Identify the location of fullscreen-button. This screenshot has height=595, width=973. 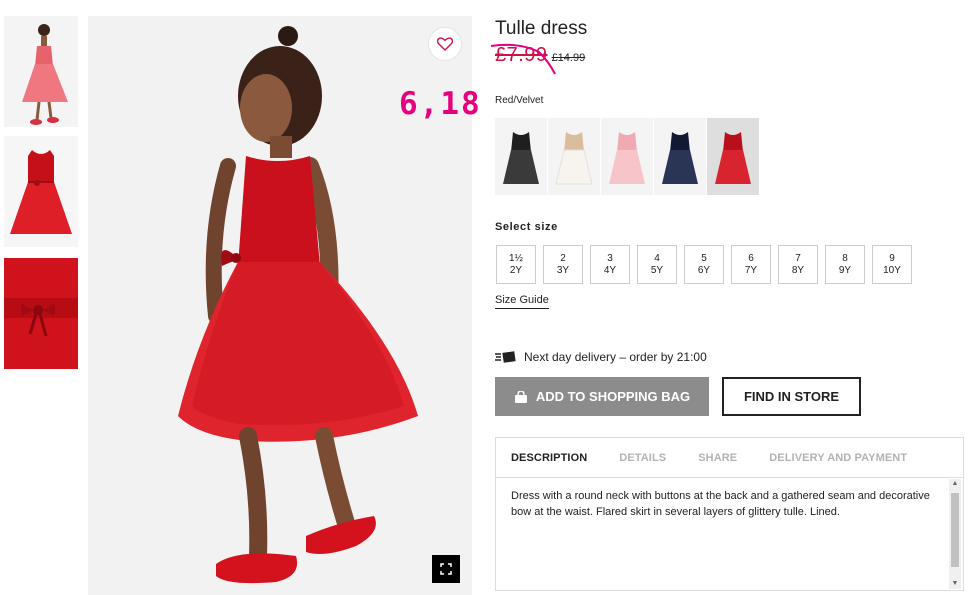
(446, 569).